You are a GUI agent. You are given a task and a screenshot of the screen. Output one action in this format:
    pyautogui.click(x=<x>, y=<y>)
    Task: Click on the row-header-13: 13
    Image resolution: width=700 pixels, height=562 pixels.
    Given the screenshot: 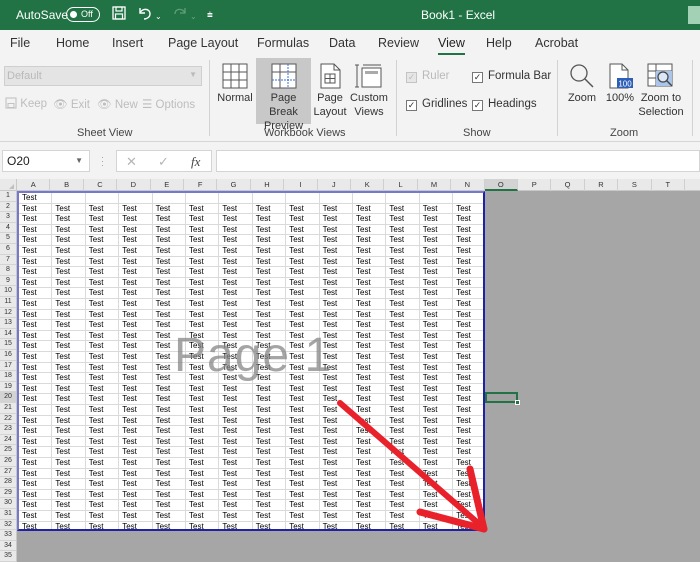 What is the action you would take?
    pyautogui.click(x=8, y=323)
    